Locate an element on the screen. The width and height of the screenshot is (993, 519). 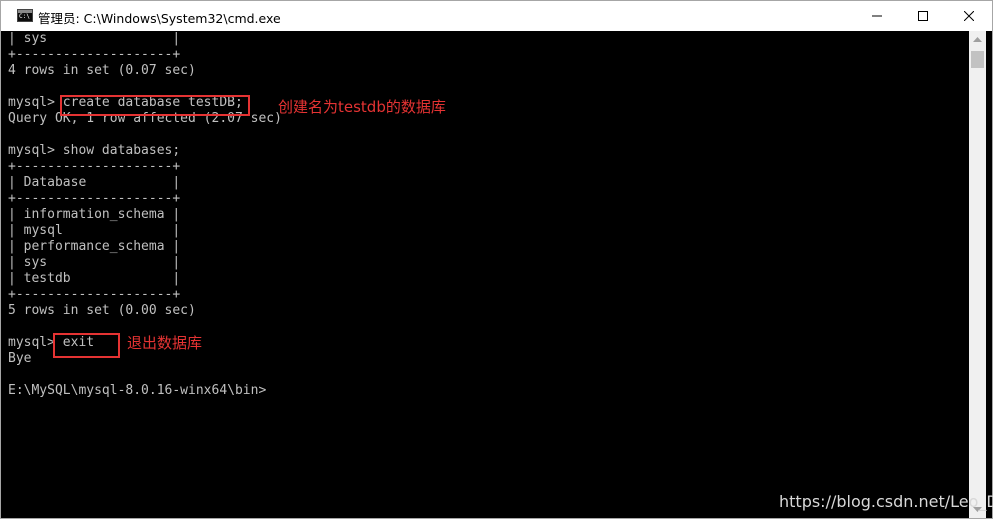
create-annotation: 创建名为testdb的数据库 is located at coordinates (362, 107).